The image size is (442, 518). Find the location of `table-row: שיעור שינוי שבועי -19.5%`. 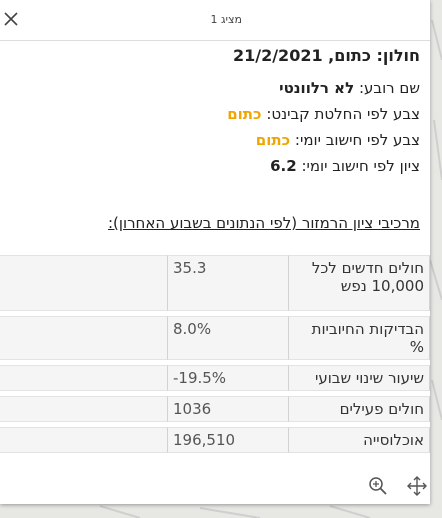

table-row: שיעור שינוי שבועי -19.5% is located at coordinates (215, 378).